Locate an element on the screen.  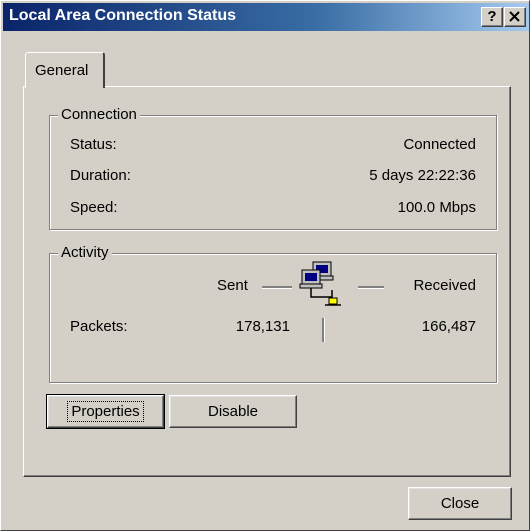
tab-general-label: General is located at coordinates (62, 70).